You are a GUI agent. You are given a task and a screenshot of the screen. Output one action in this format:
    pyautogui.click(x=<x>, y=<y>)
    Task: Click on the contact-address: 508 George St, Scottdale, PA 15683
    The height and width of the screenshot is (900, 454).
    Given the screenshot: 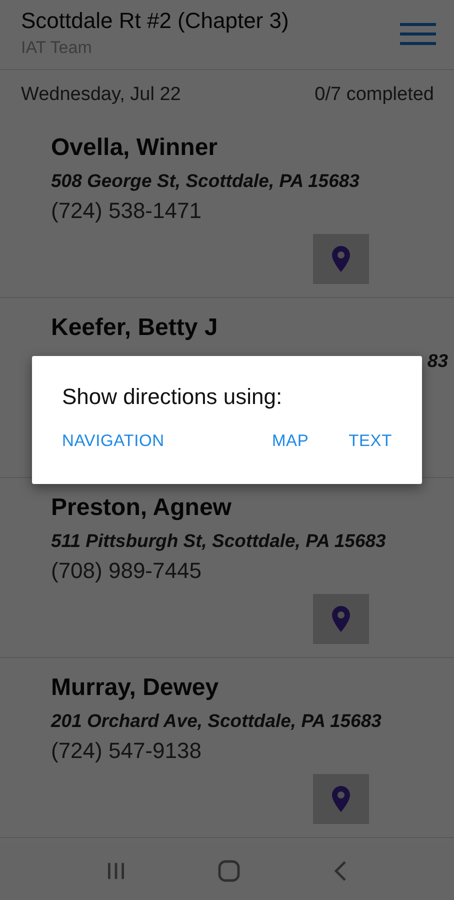 What is the action you would take?
    pyautogui.click(x=205, y=181)
    